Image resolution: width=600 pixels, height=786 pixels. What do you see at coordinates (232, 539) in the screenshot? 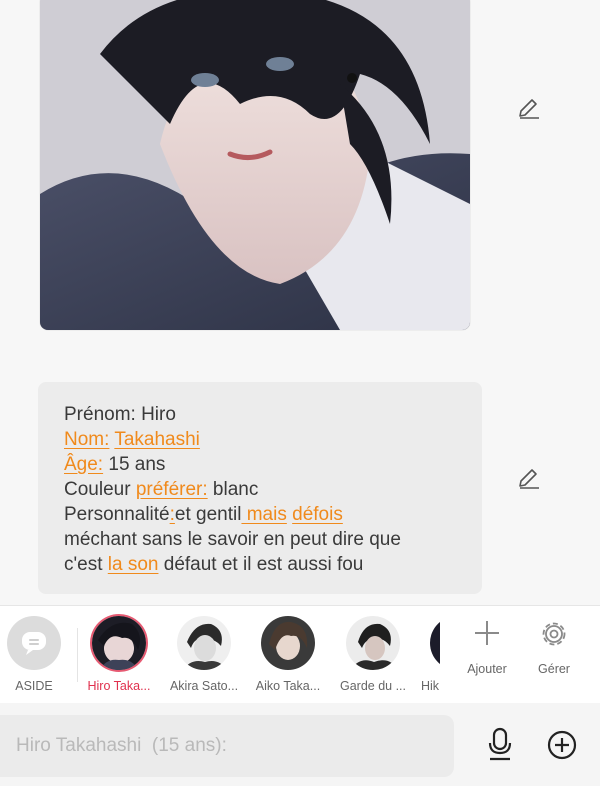
I see `profile-line-6: méchant sans le savoir en peut dire que` at bounding box center [232, 539].